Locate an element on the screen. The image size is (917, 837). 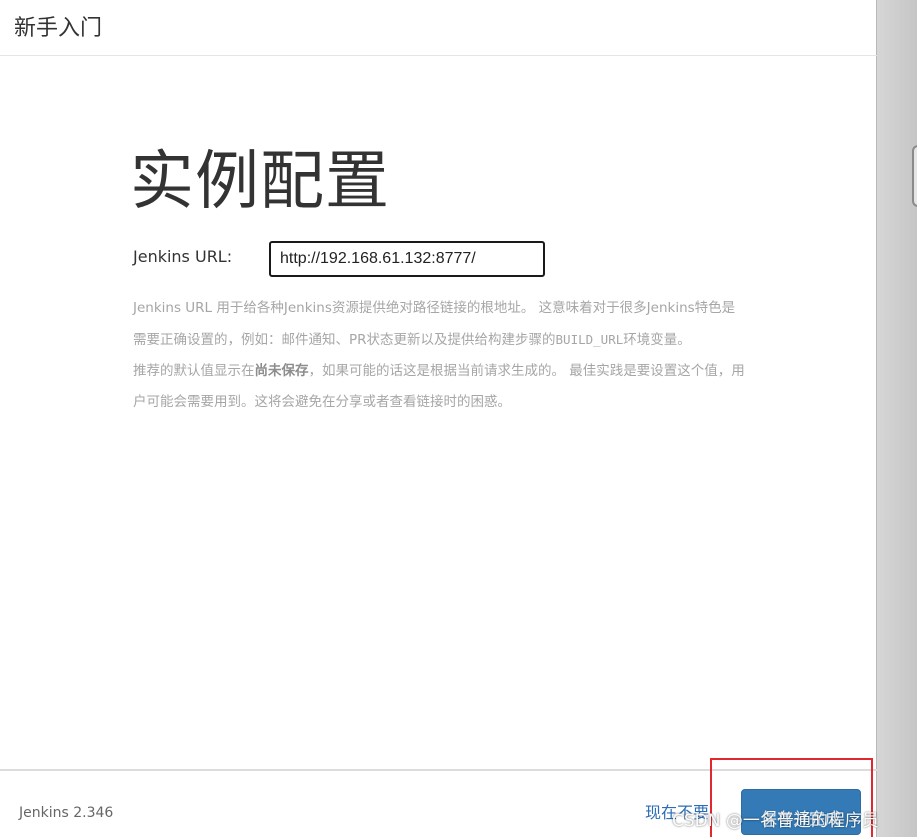
save-and-finish-button: 保存并完成 is located at coordinates (801, 812).